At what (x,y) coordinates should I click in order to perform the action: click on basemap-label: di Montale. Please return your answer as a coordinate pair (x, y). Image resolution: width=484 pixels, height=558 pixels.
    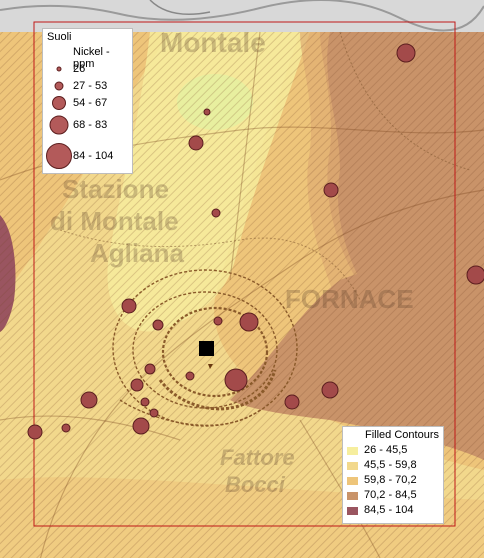
    Looking at the image, I should click on (114, 221).